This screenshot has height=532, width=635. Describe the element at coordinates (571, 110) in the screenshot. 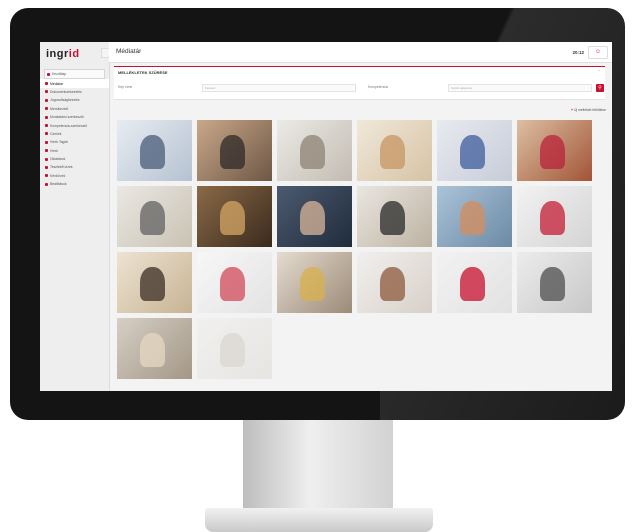

I see `plus-icon: +` at that location.